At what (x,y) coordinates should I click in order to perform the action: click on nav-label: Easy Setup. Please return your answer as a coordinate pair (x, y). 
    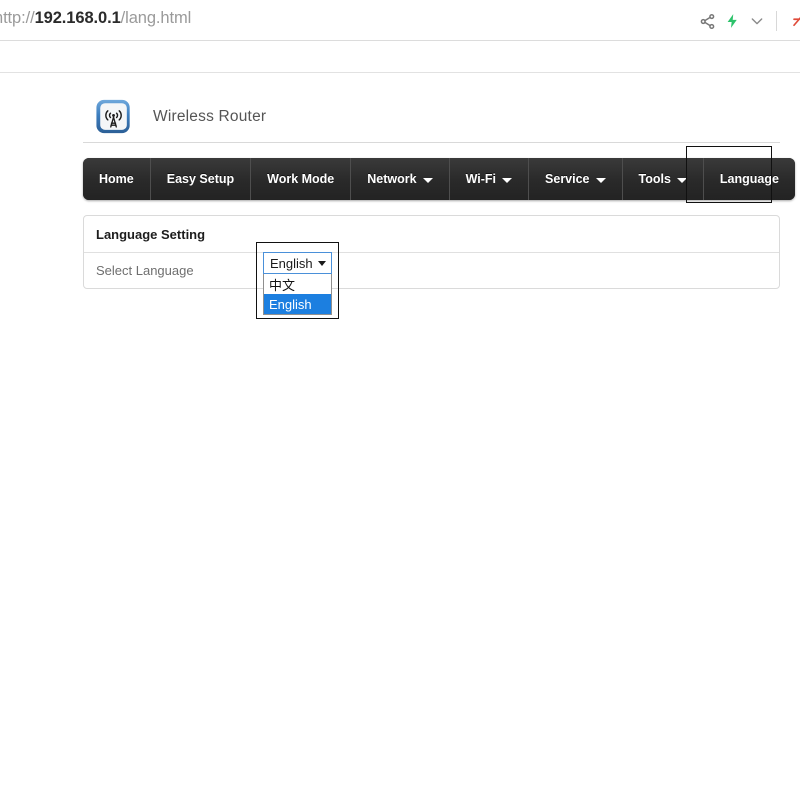
    Looking at the image, I should click on (200, 179).